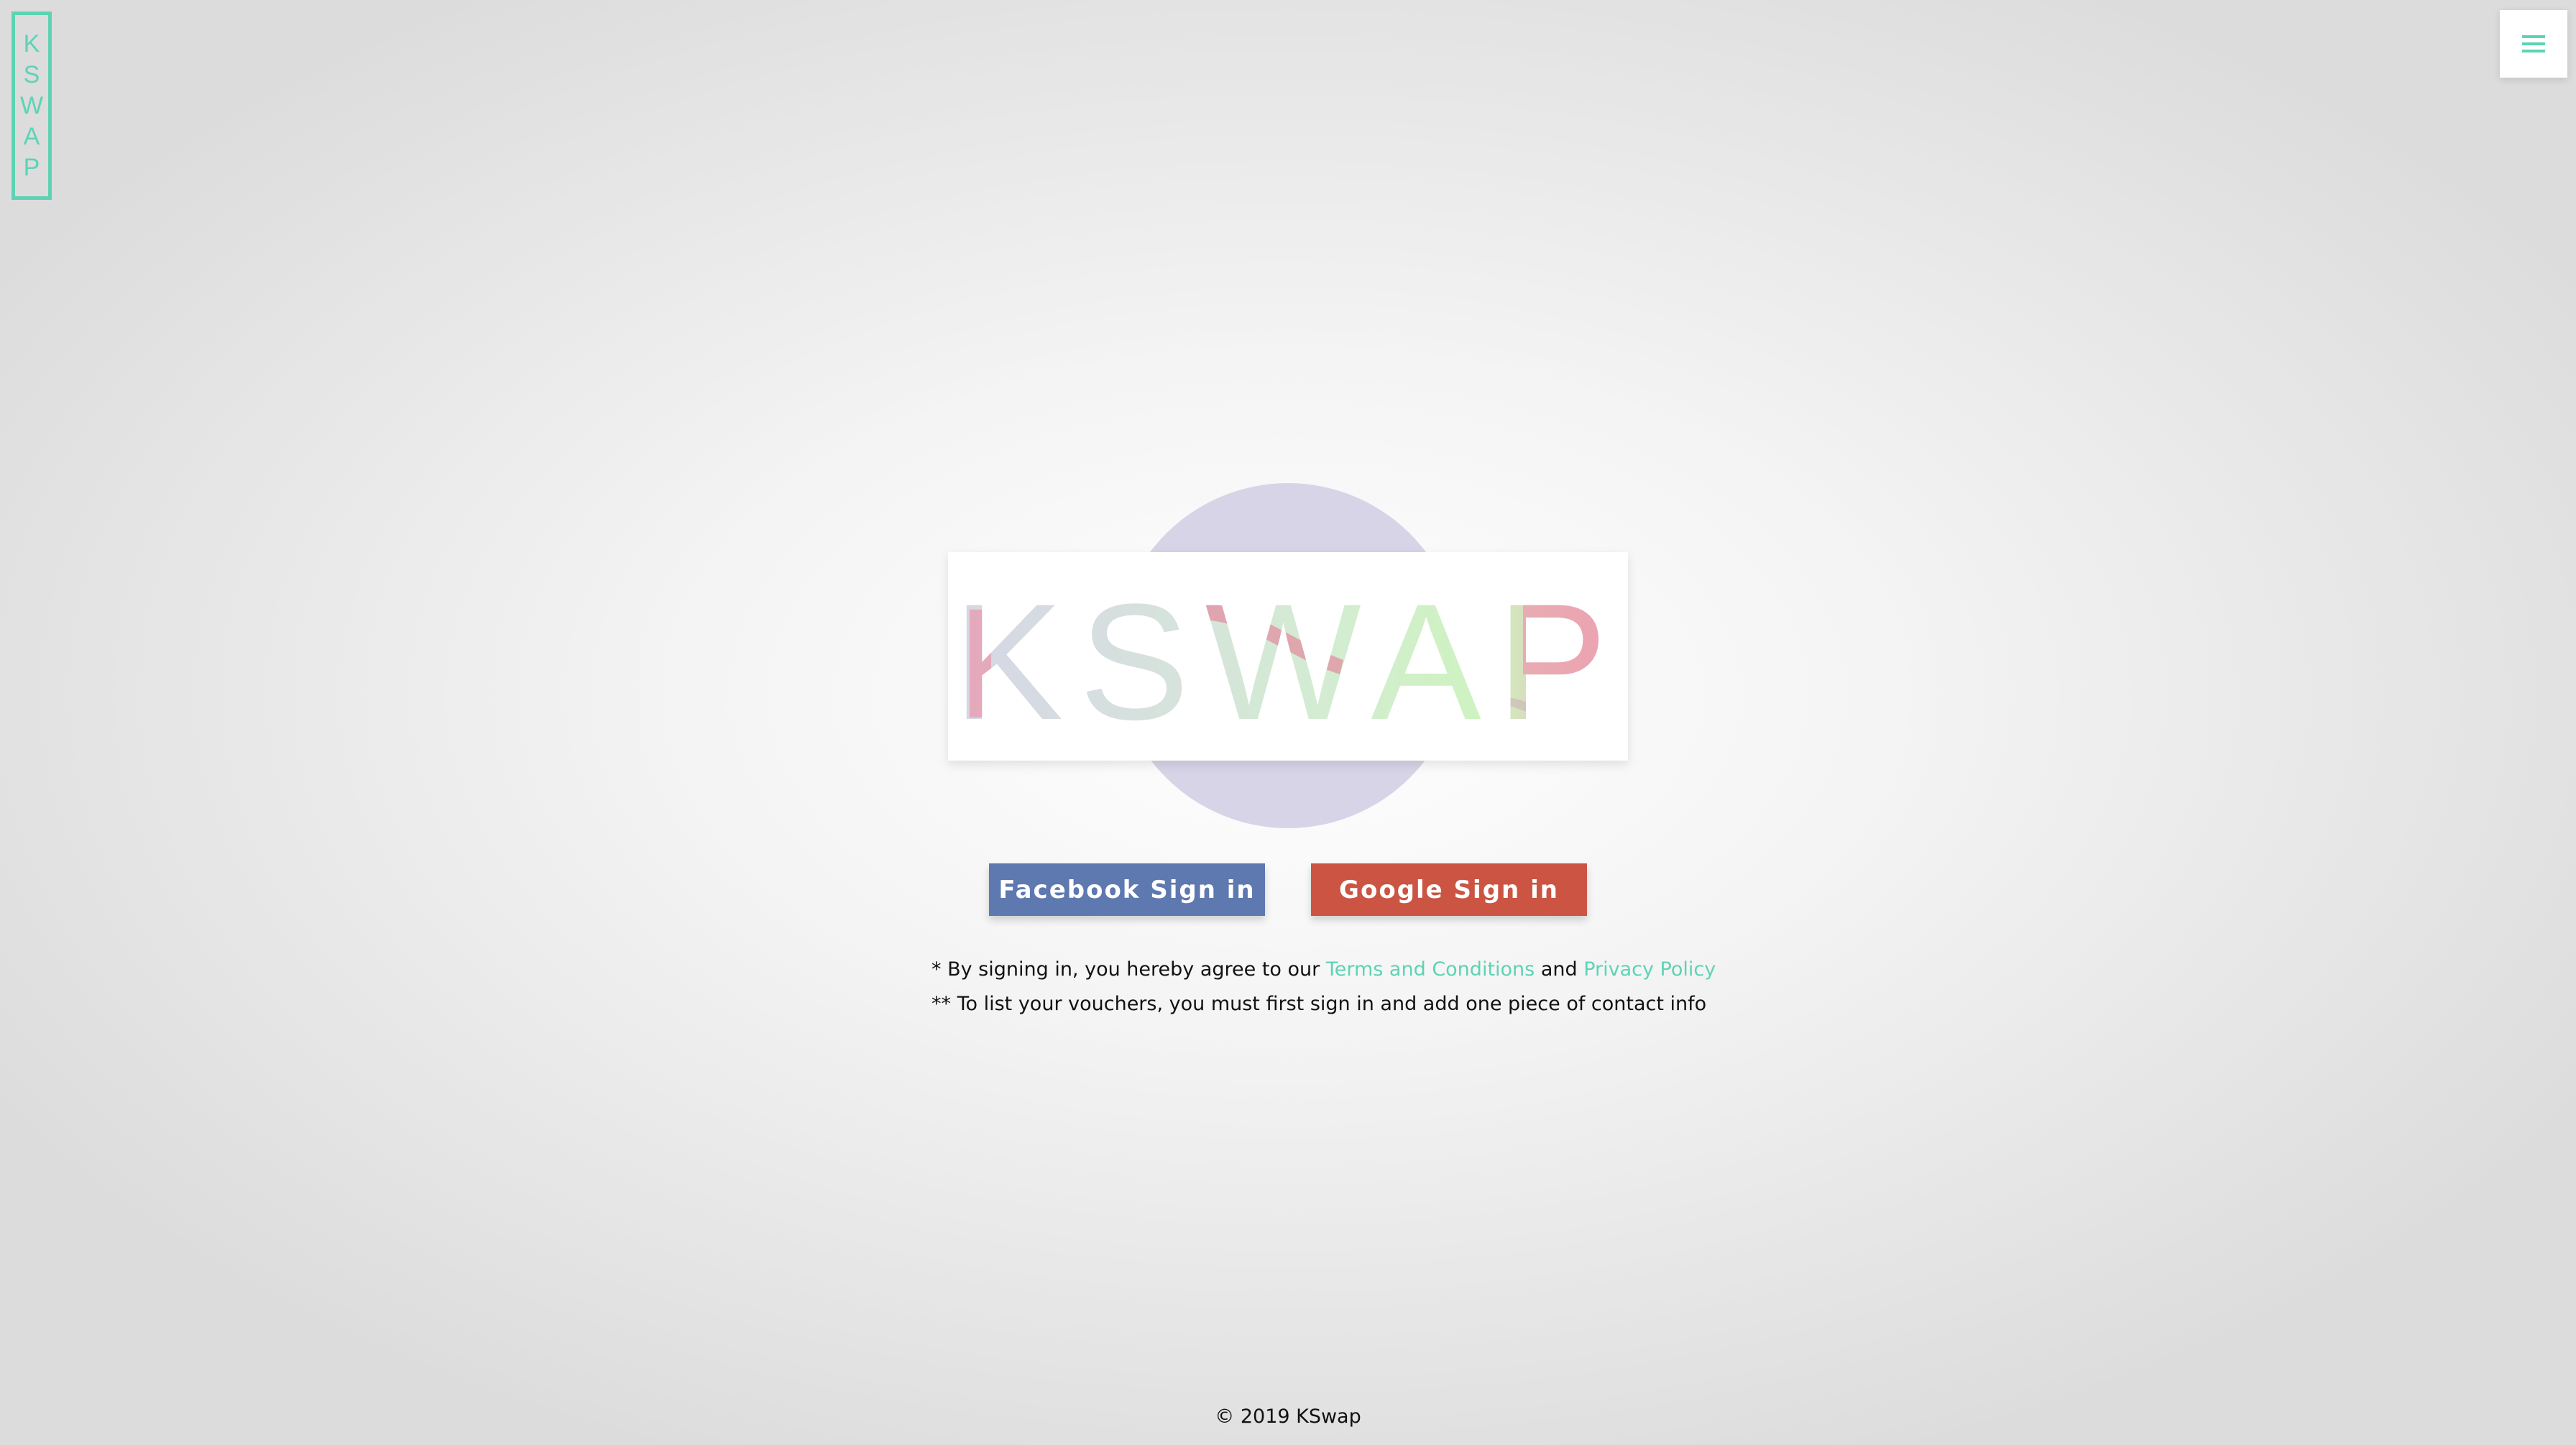 Image resolution: width=2576 pixels, height=1445 pixels. What do you see at coordinates (1649, 969) in the screenshot?
I see `privacy-link: Privacy Policy` at bounding box center [1649, 969].